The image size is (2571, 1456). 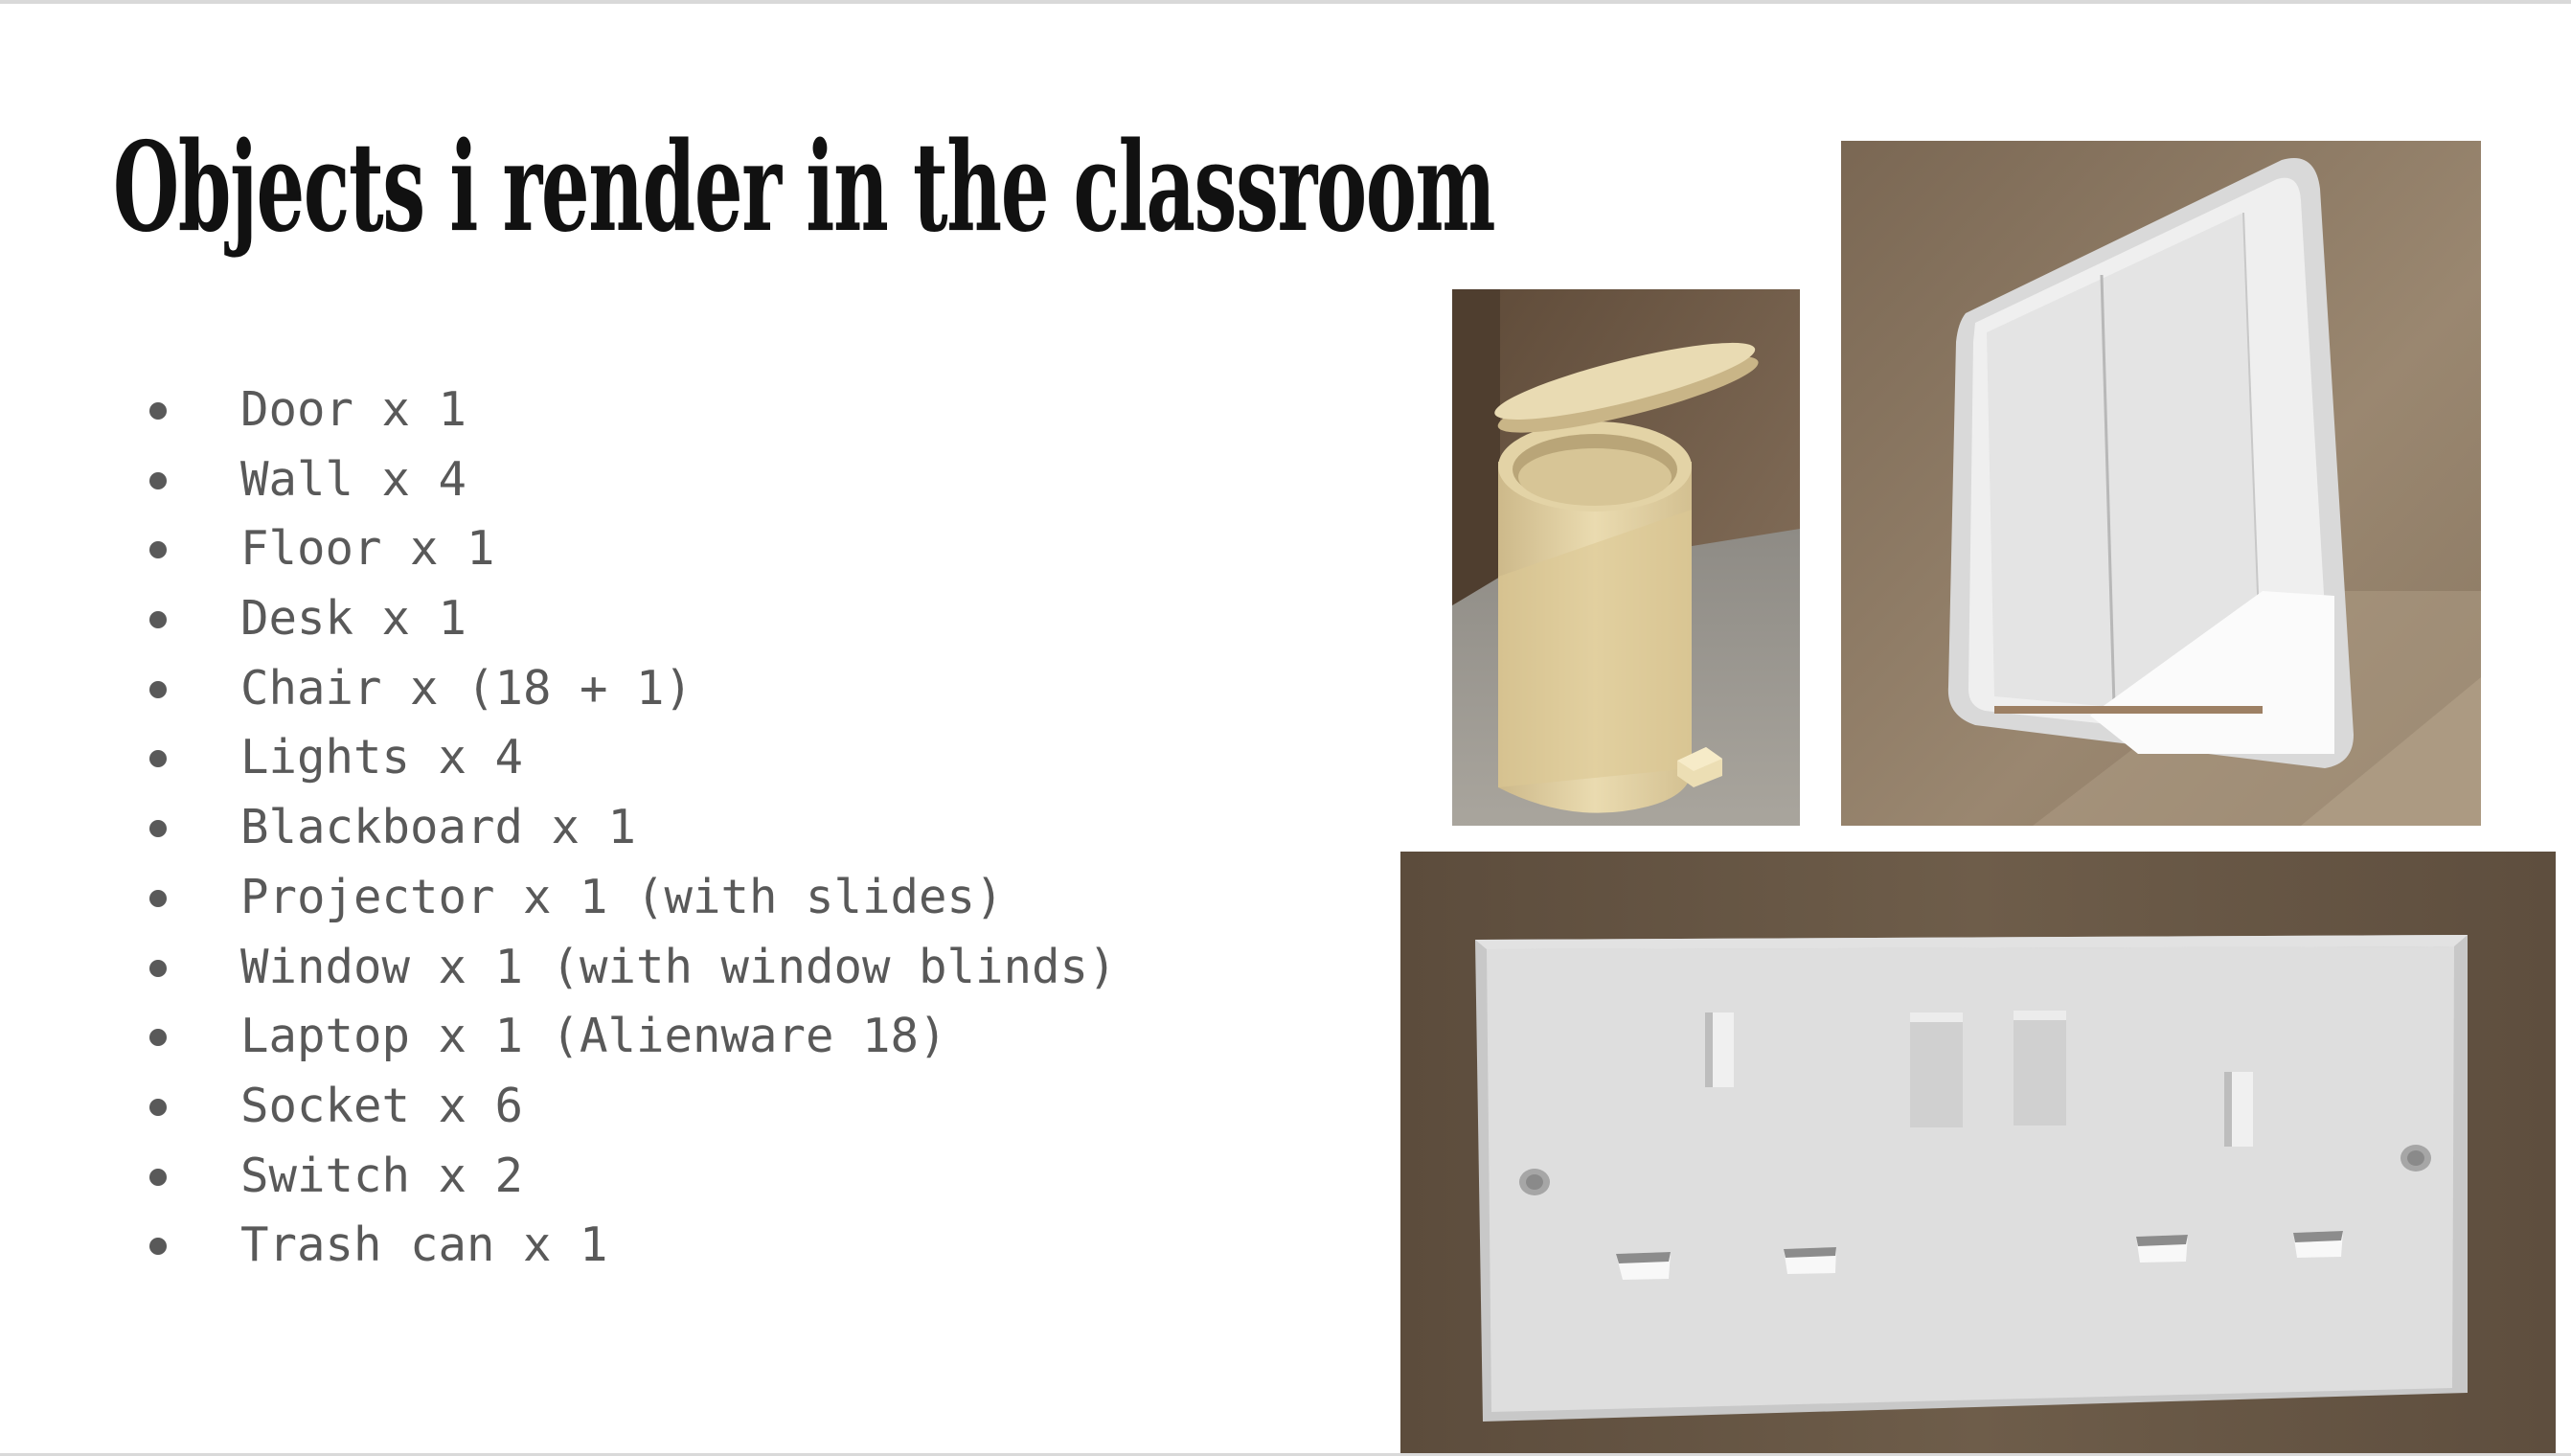 What do you see at coordinates (382, 1105) in the screenshot?
I see `list-item-text: Socket x 6` at bounding box center [382, 1105].